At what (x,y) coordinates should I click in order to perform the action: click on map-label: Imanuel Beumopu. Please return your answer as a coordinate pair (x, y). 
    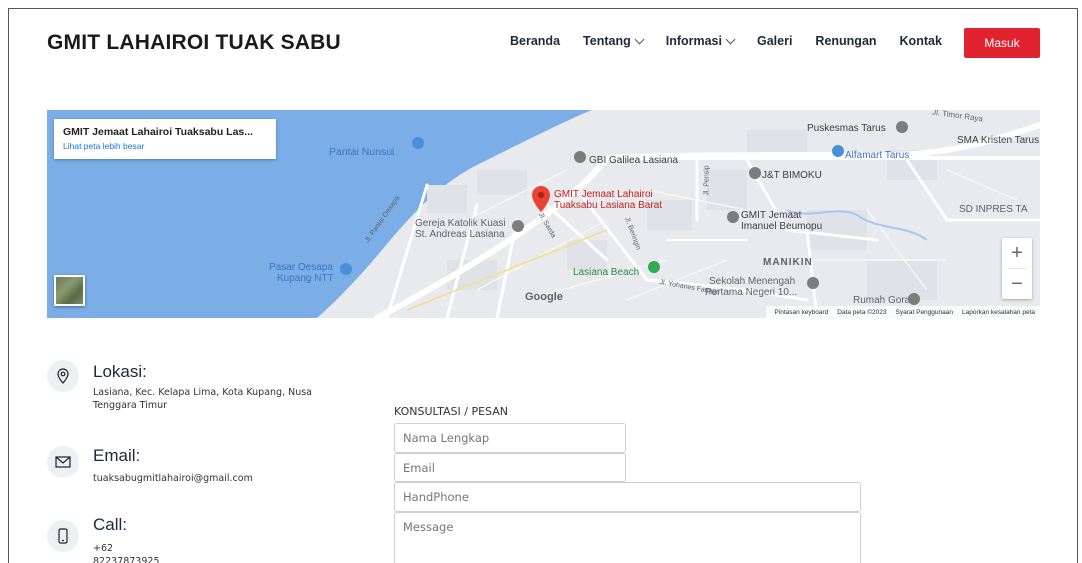
    Looking at the image, I should click on (782, 226).